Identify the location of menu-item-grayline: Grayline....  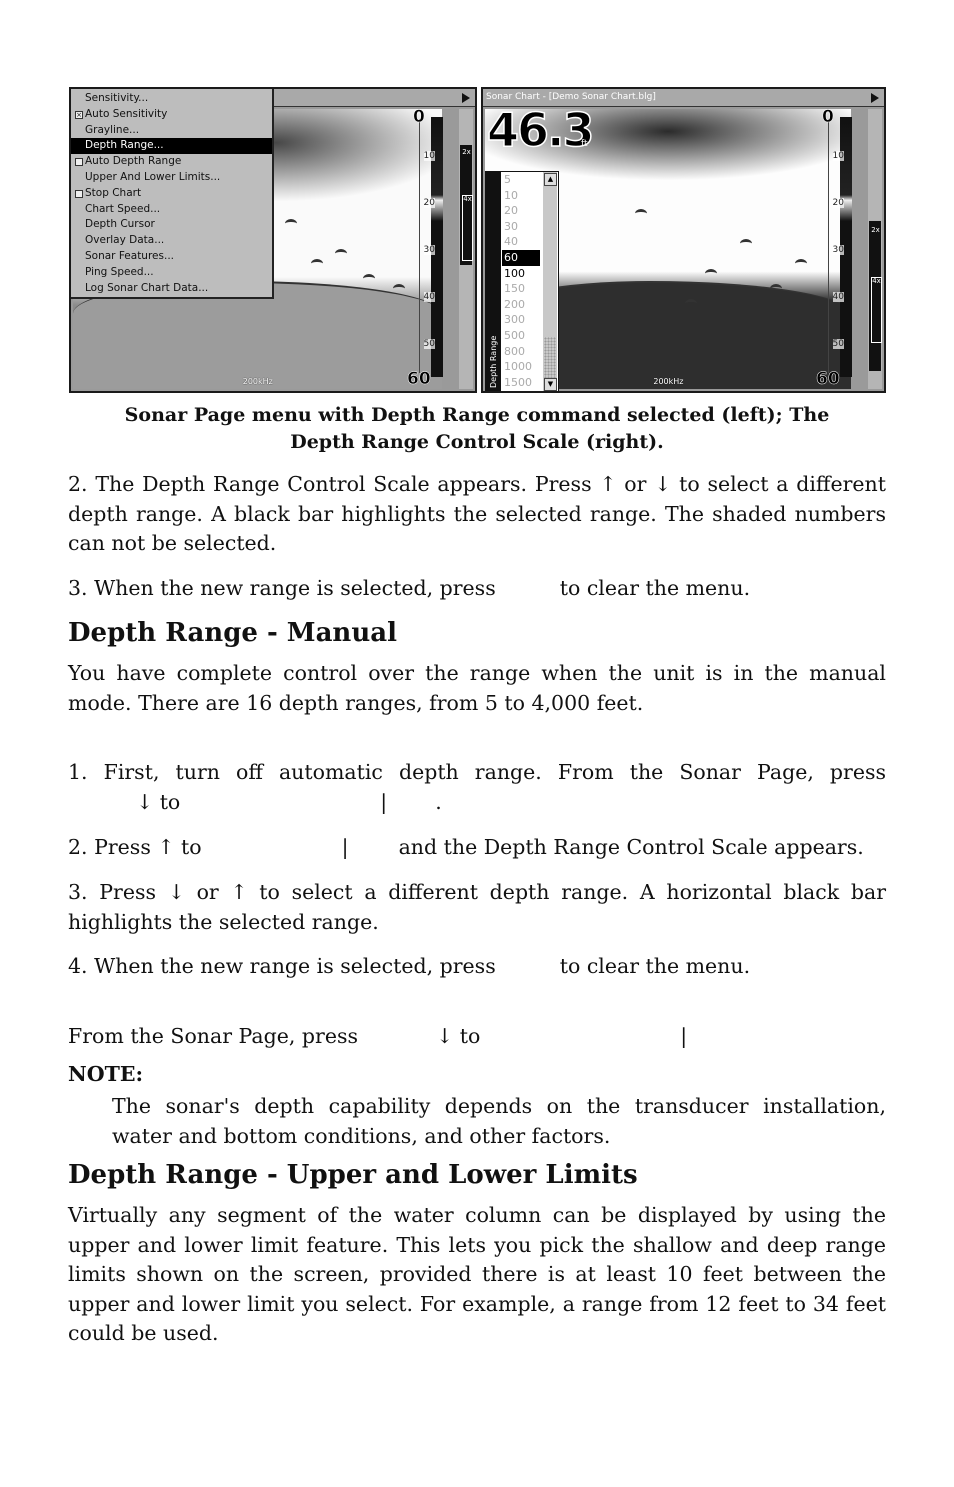
(171, 131).